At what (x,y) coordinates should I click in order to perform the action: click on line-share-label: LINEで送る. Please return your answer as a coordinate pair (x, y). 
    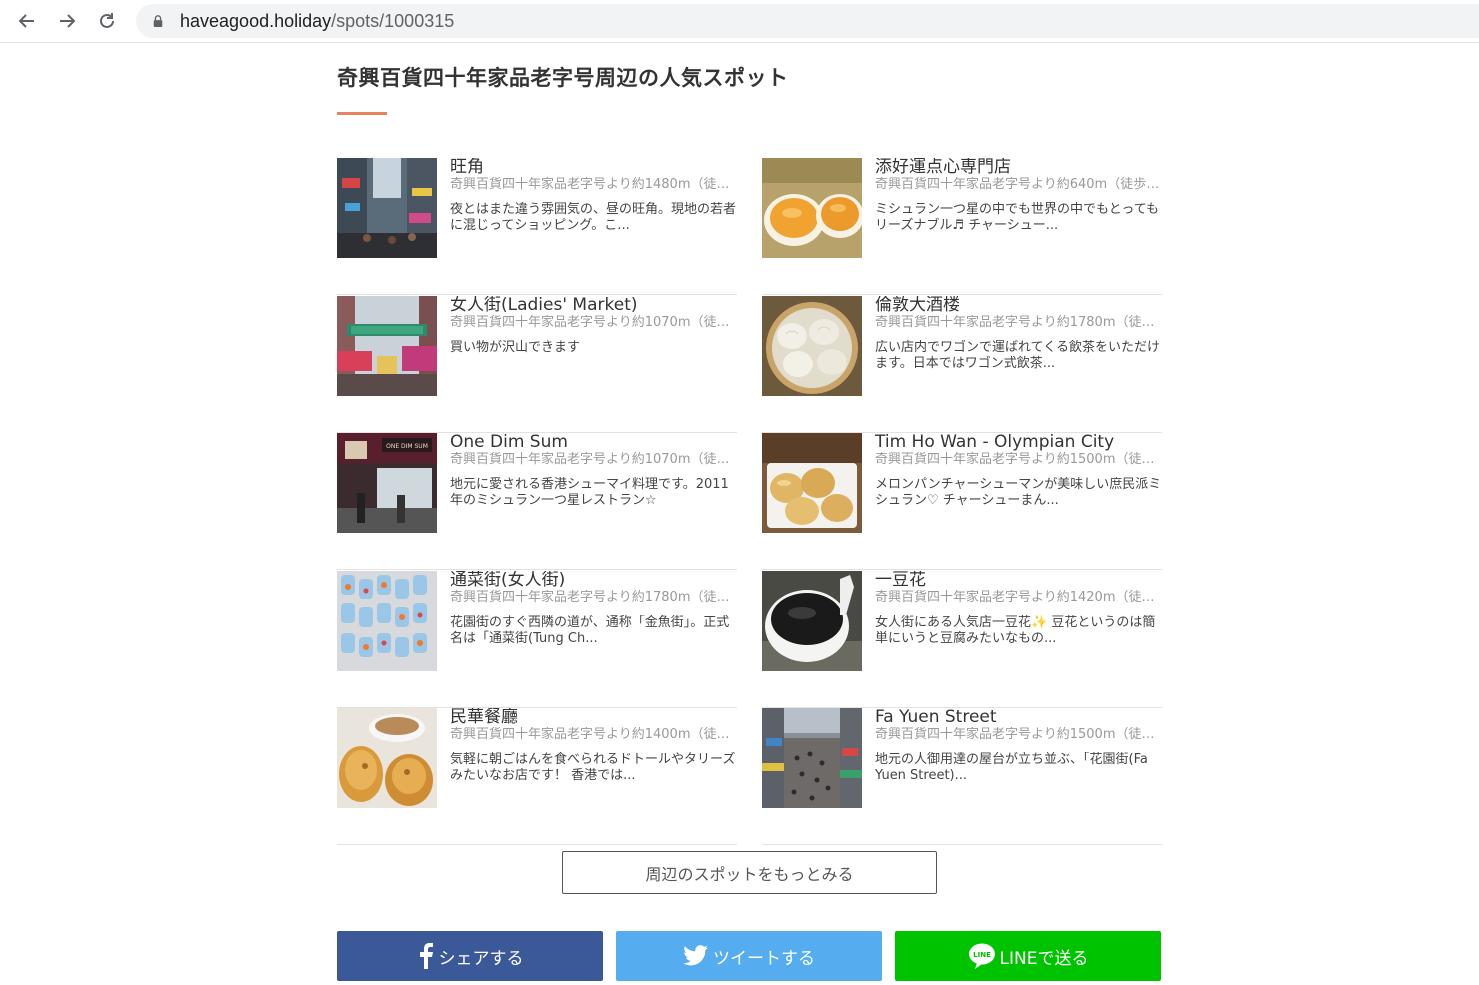
    Looking at the image, I should click on (1044, 958).